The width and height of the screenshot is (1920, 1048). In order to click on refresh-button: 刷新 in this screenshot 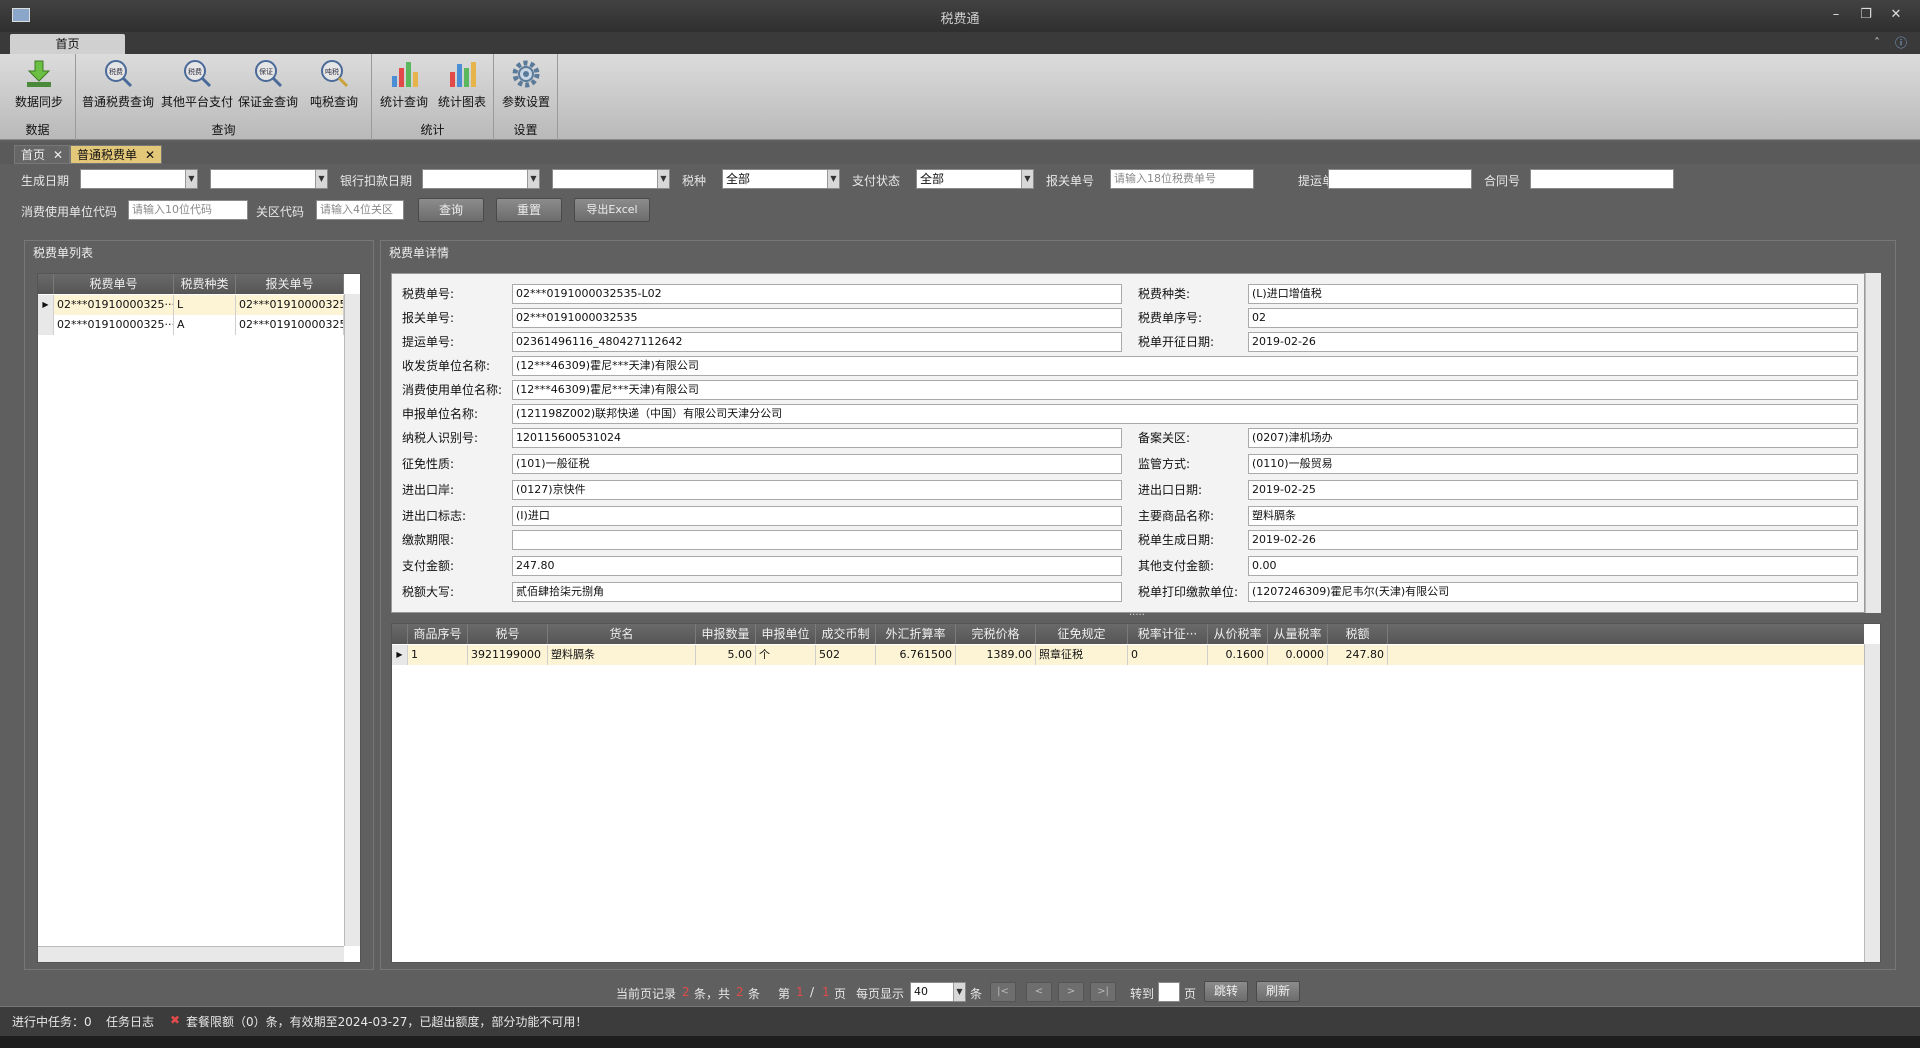, I will do `click(1278, 991)`.